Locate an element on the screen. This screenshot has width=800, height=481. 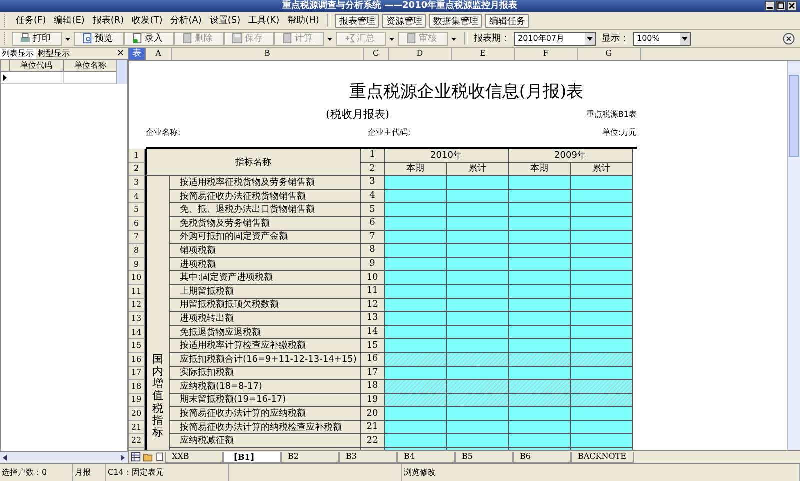
menu-item: 任务(F) is located at coordinates (31, 21).